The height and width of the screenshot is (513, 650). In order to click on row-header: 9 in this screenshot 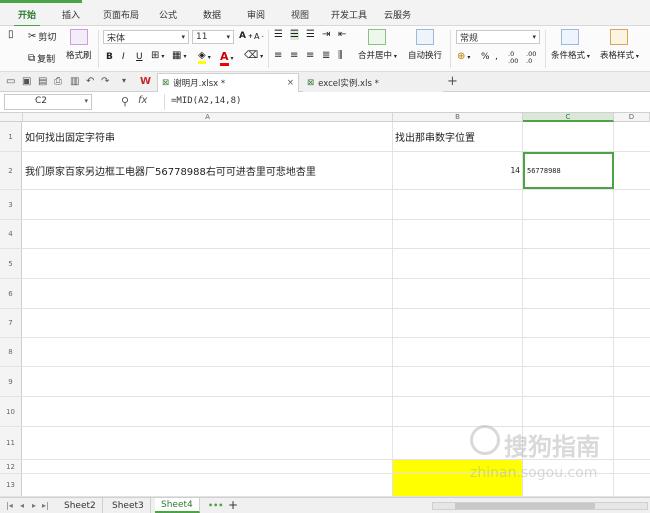, I will do `click(11, 381)`.